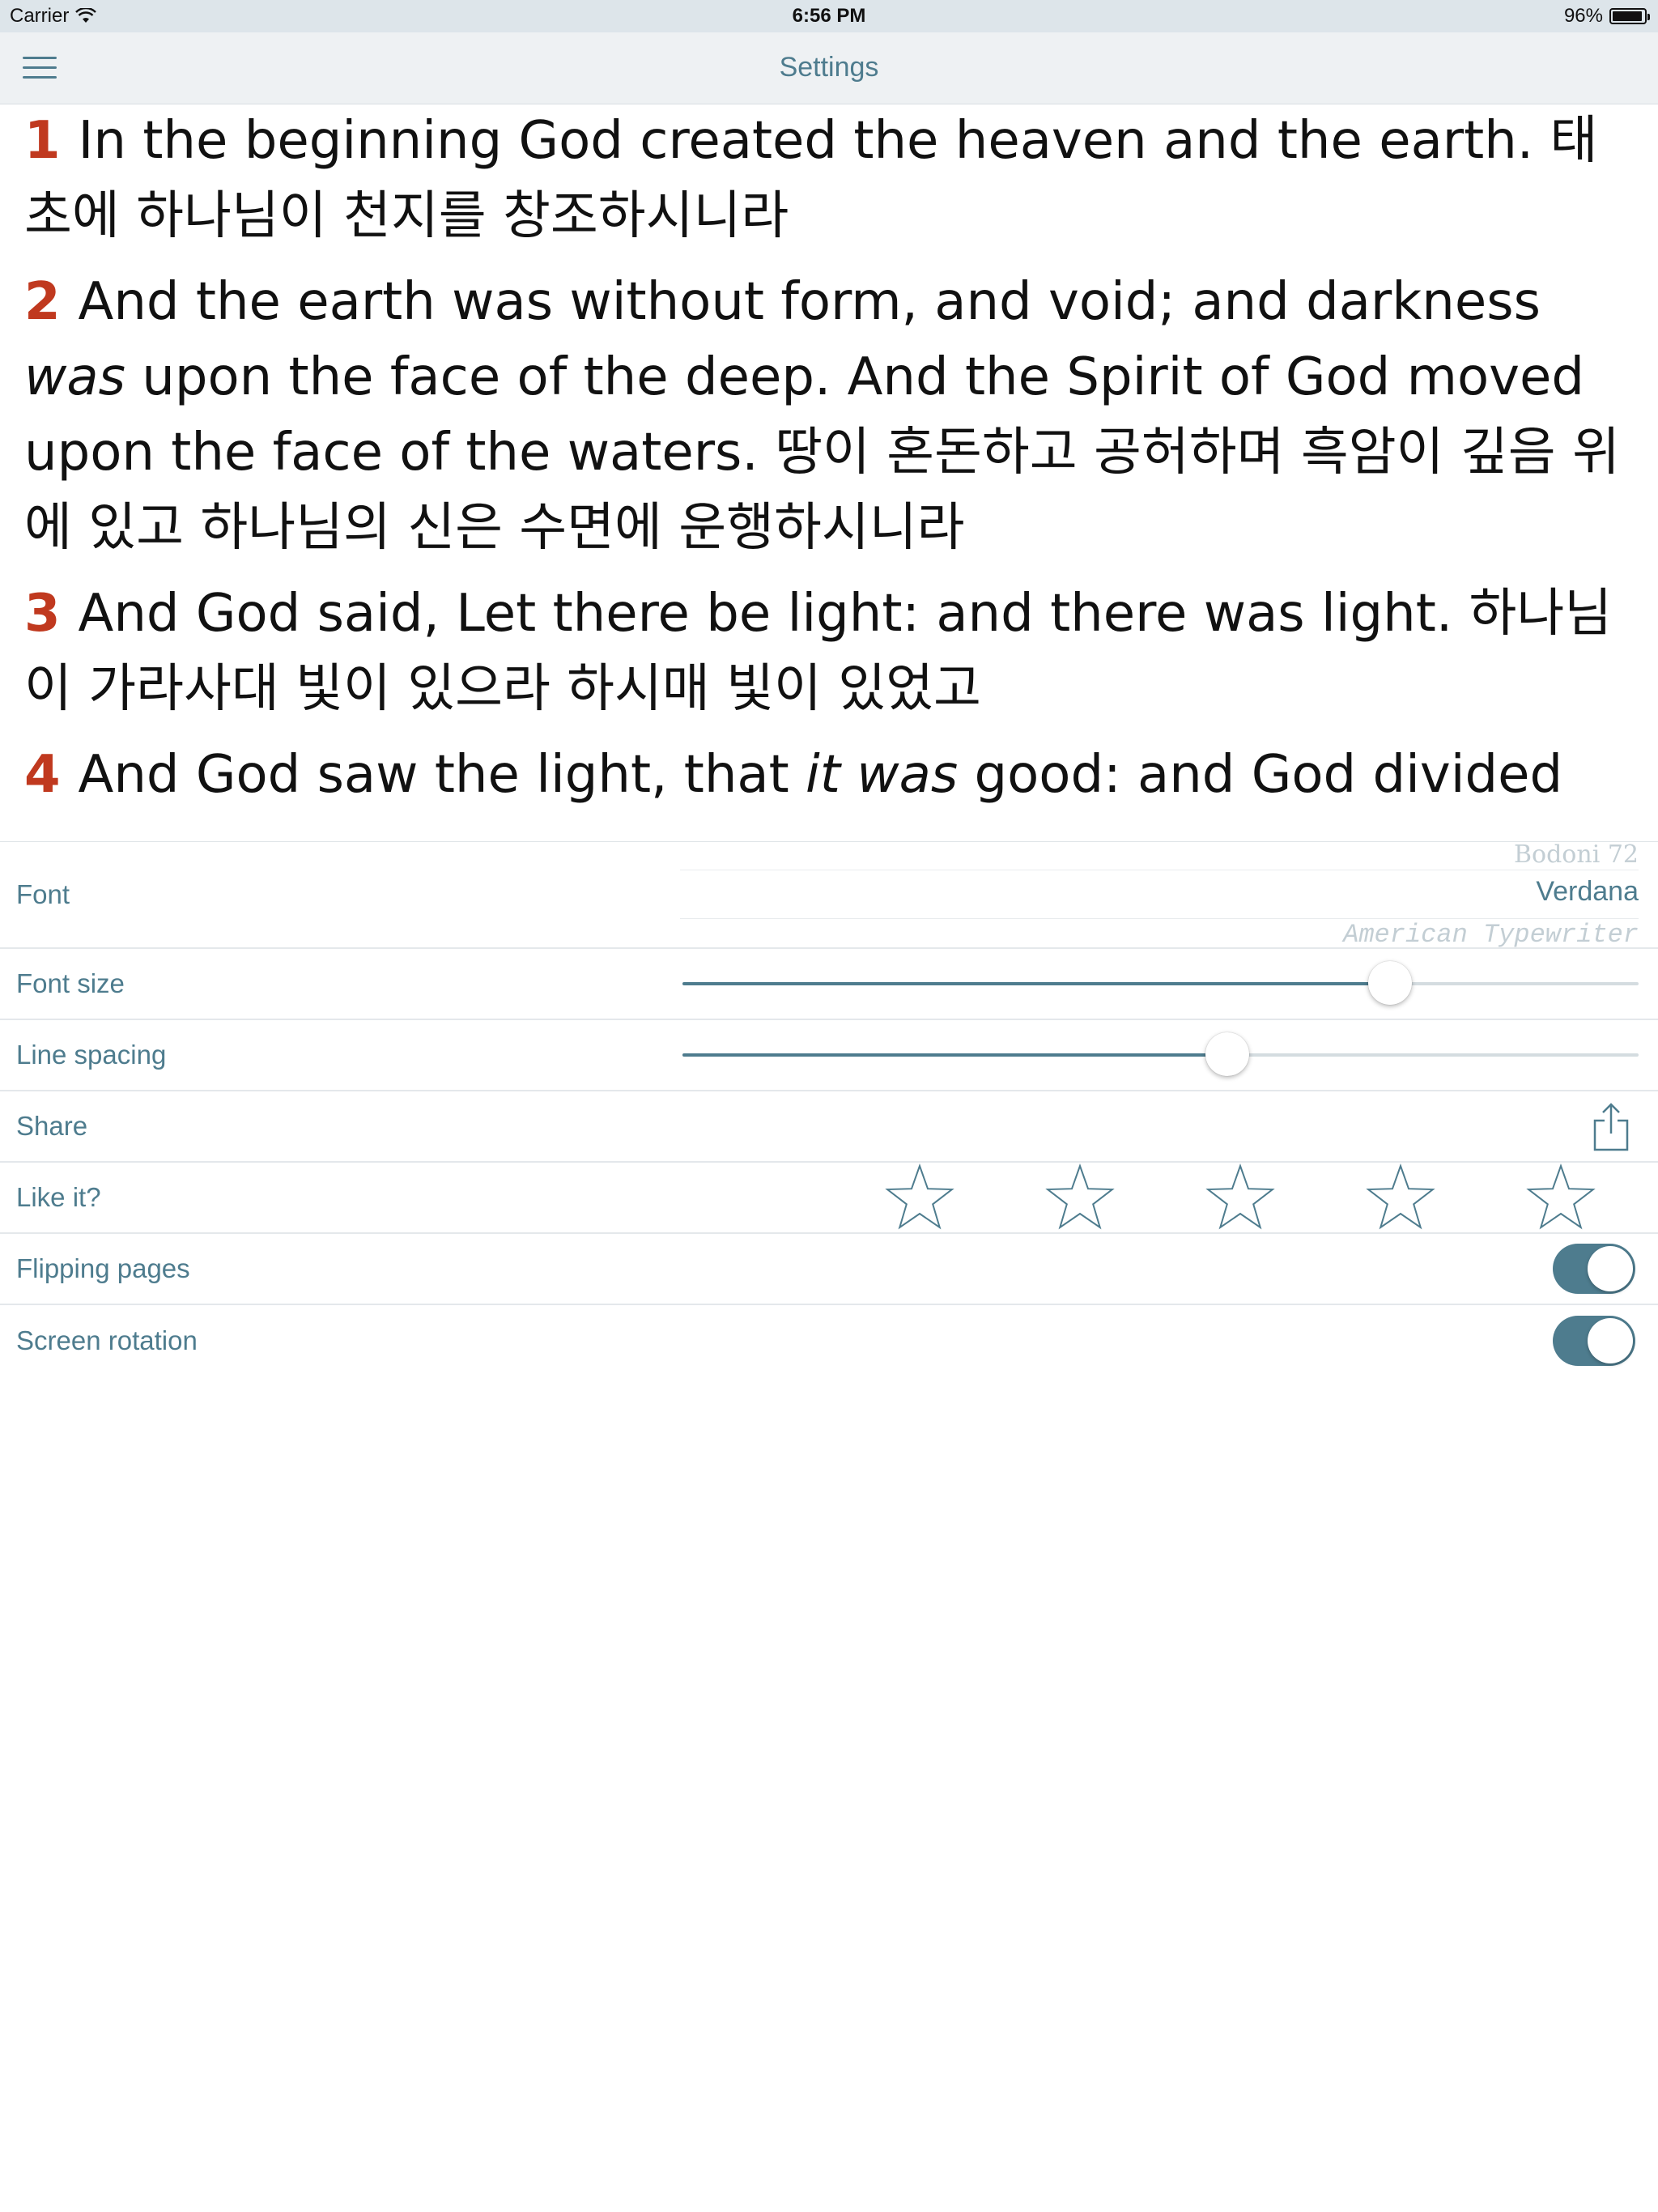  Describe the element at coordinates (829, 1270) in the screenshot. I see `flipping-pages-row: Flipping pages` at that location.